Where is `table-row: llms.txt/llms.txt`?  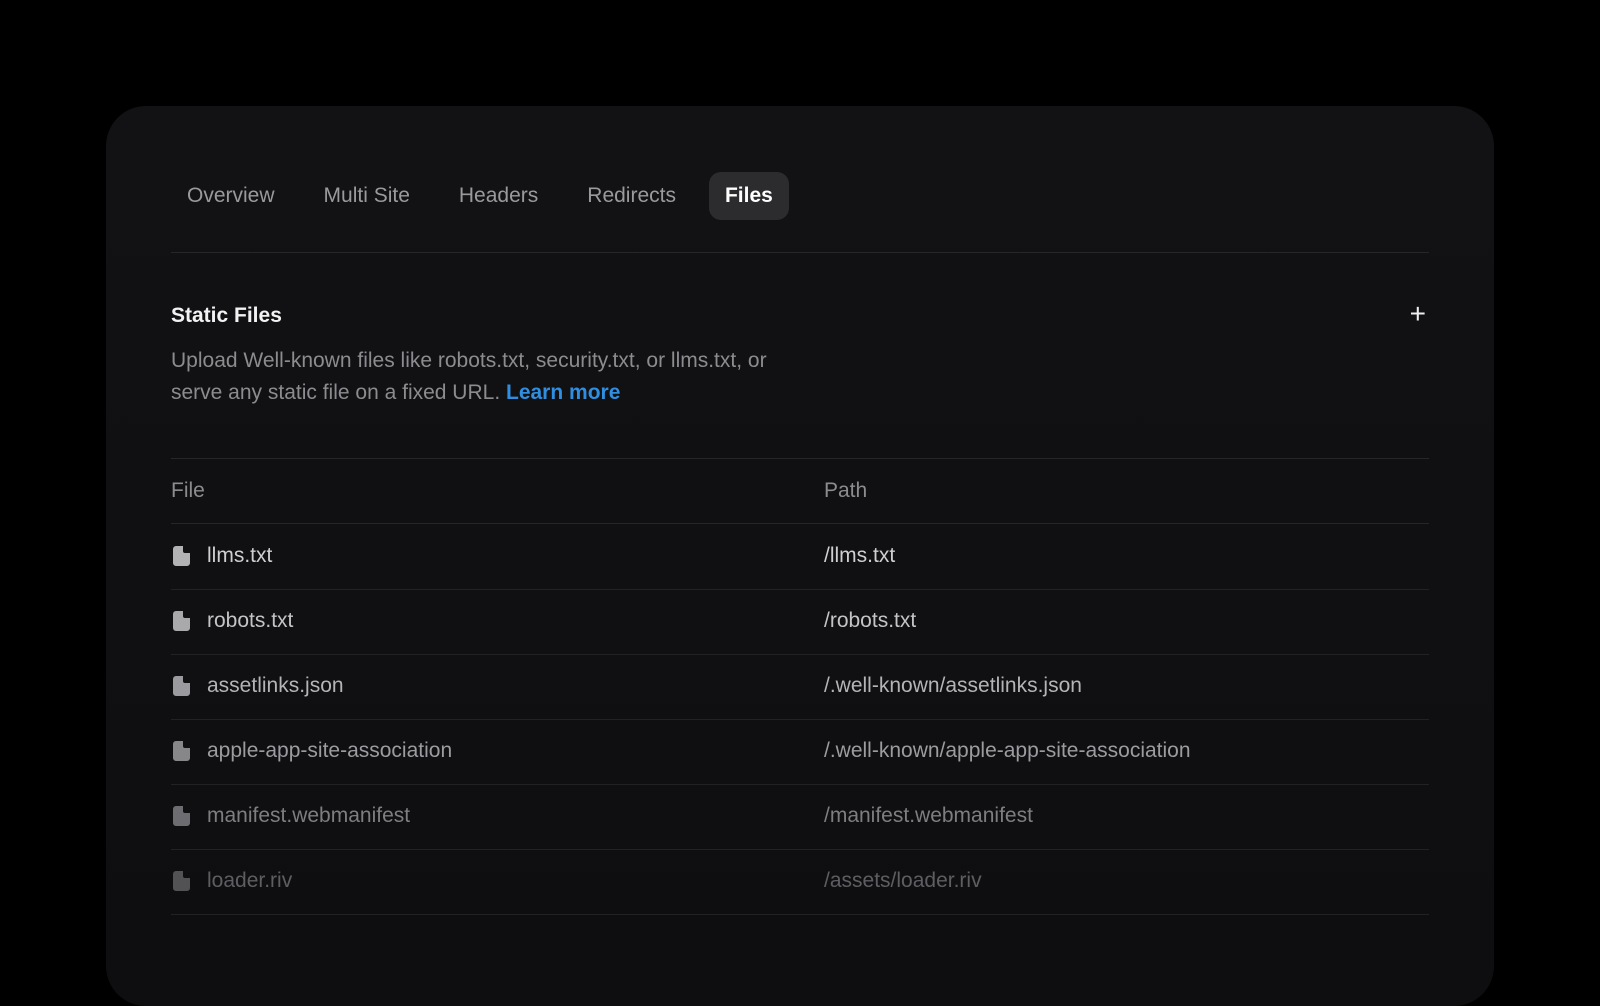
table-row: llms.txt/llms.txt is located at coordinates (800, 557).